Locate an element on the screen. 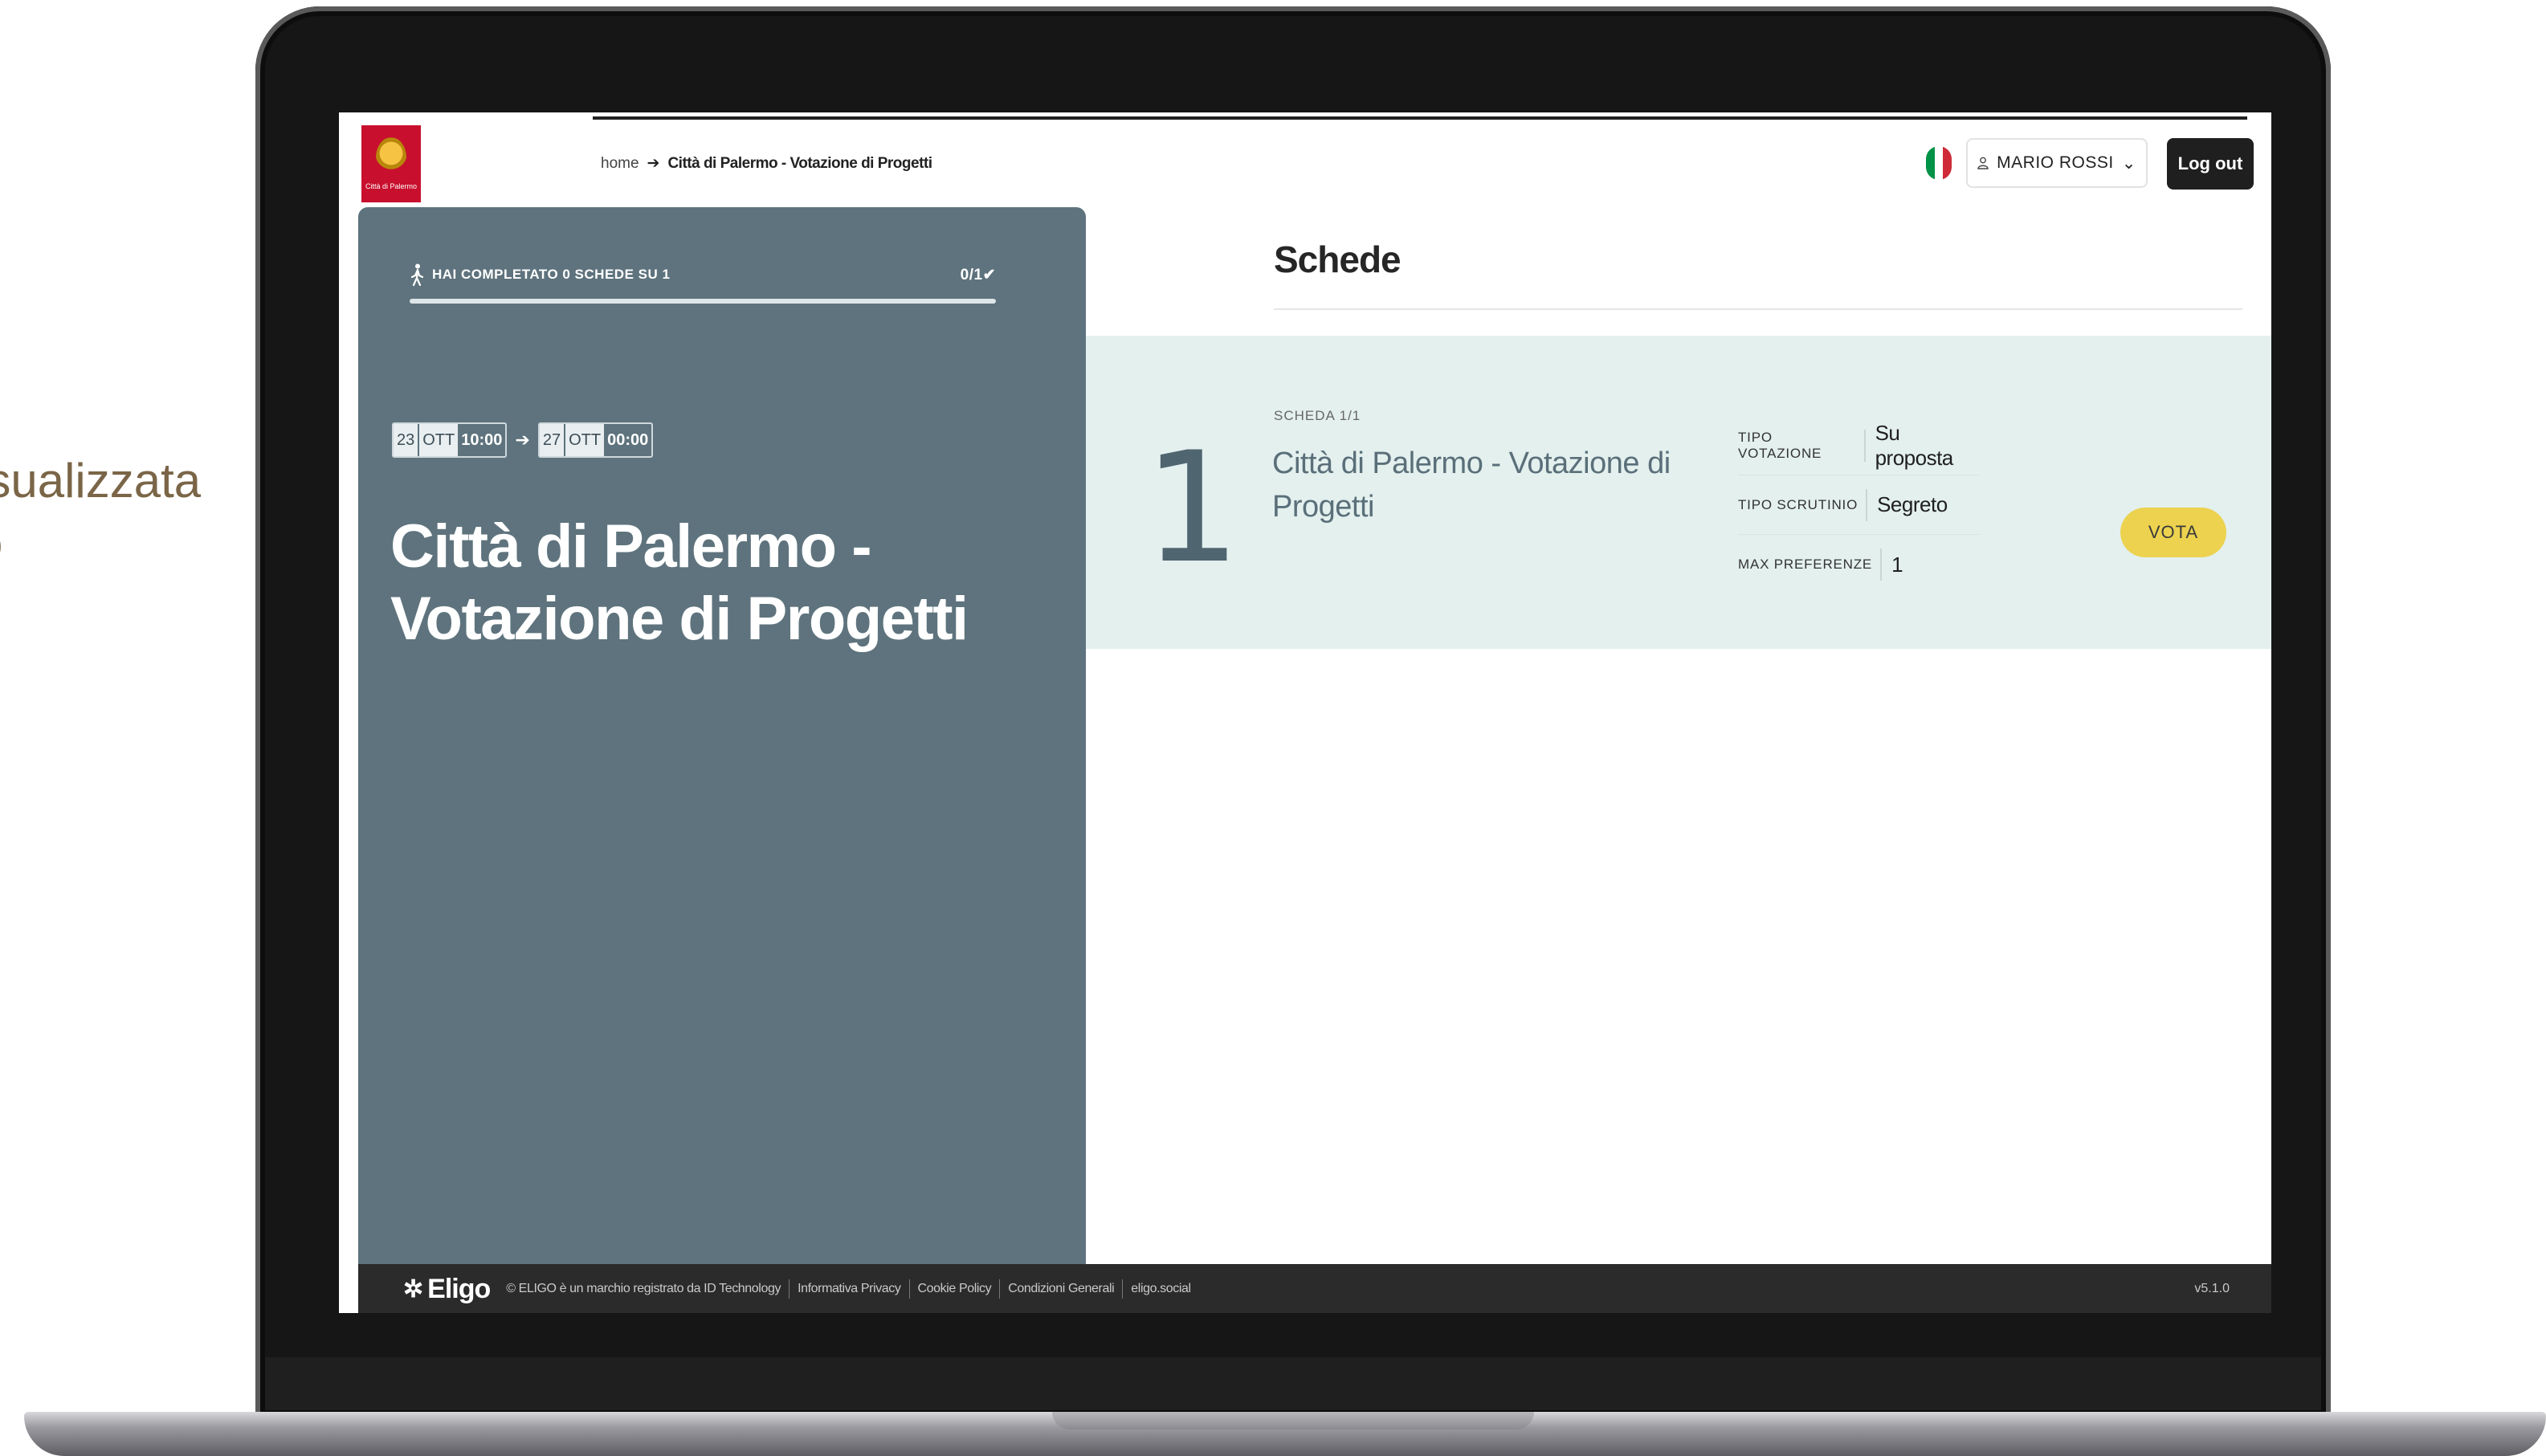  progress-row: HAI COMPLETATO 0 SCHEDE SU 1 0/1✔ is located at coordinates (703, 274).